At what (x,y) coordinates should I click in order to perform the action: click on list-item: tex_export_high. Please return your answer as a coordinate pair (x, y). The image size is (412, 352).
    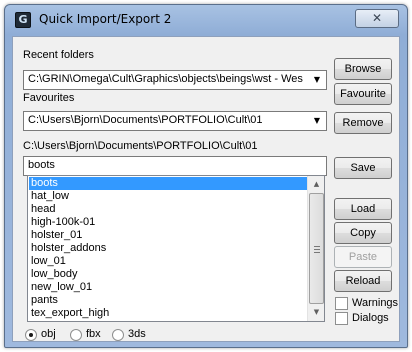
    Looking at the image, I should click on (170, 313).